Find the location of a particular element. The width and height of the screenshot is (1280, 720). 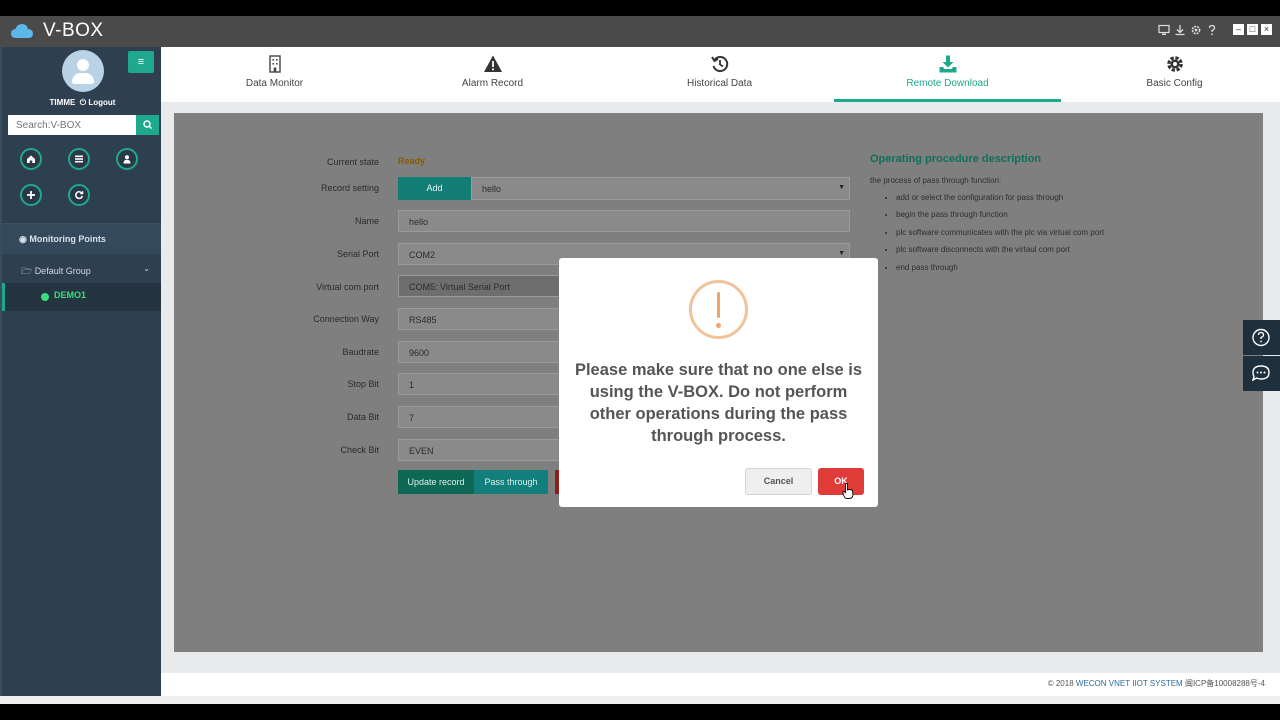

tab-remote-download: Remote Download is located at coordinates (947, 74).